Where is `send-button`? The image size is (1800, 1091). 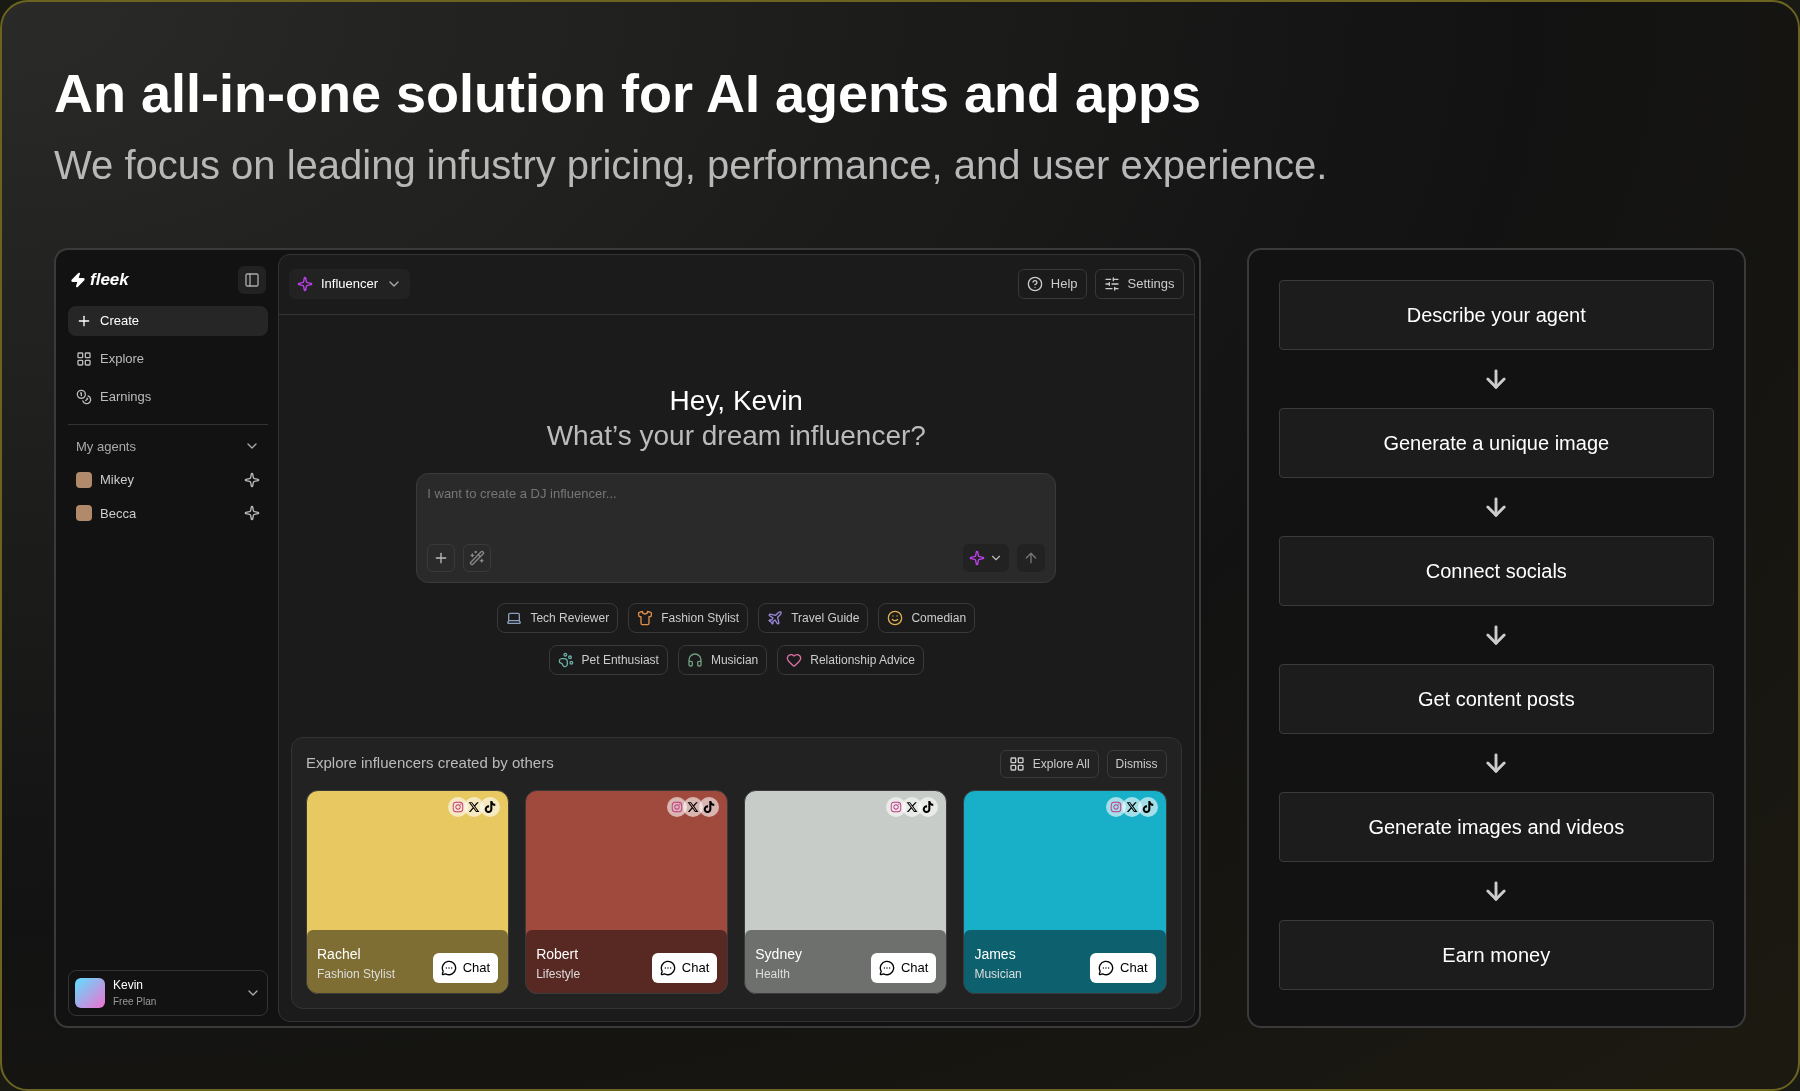
send-button is located at coordinates (1031, 557).